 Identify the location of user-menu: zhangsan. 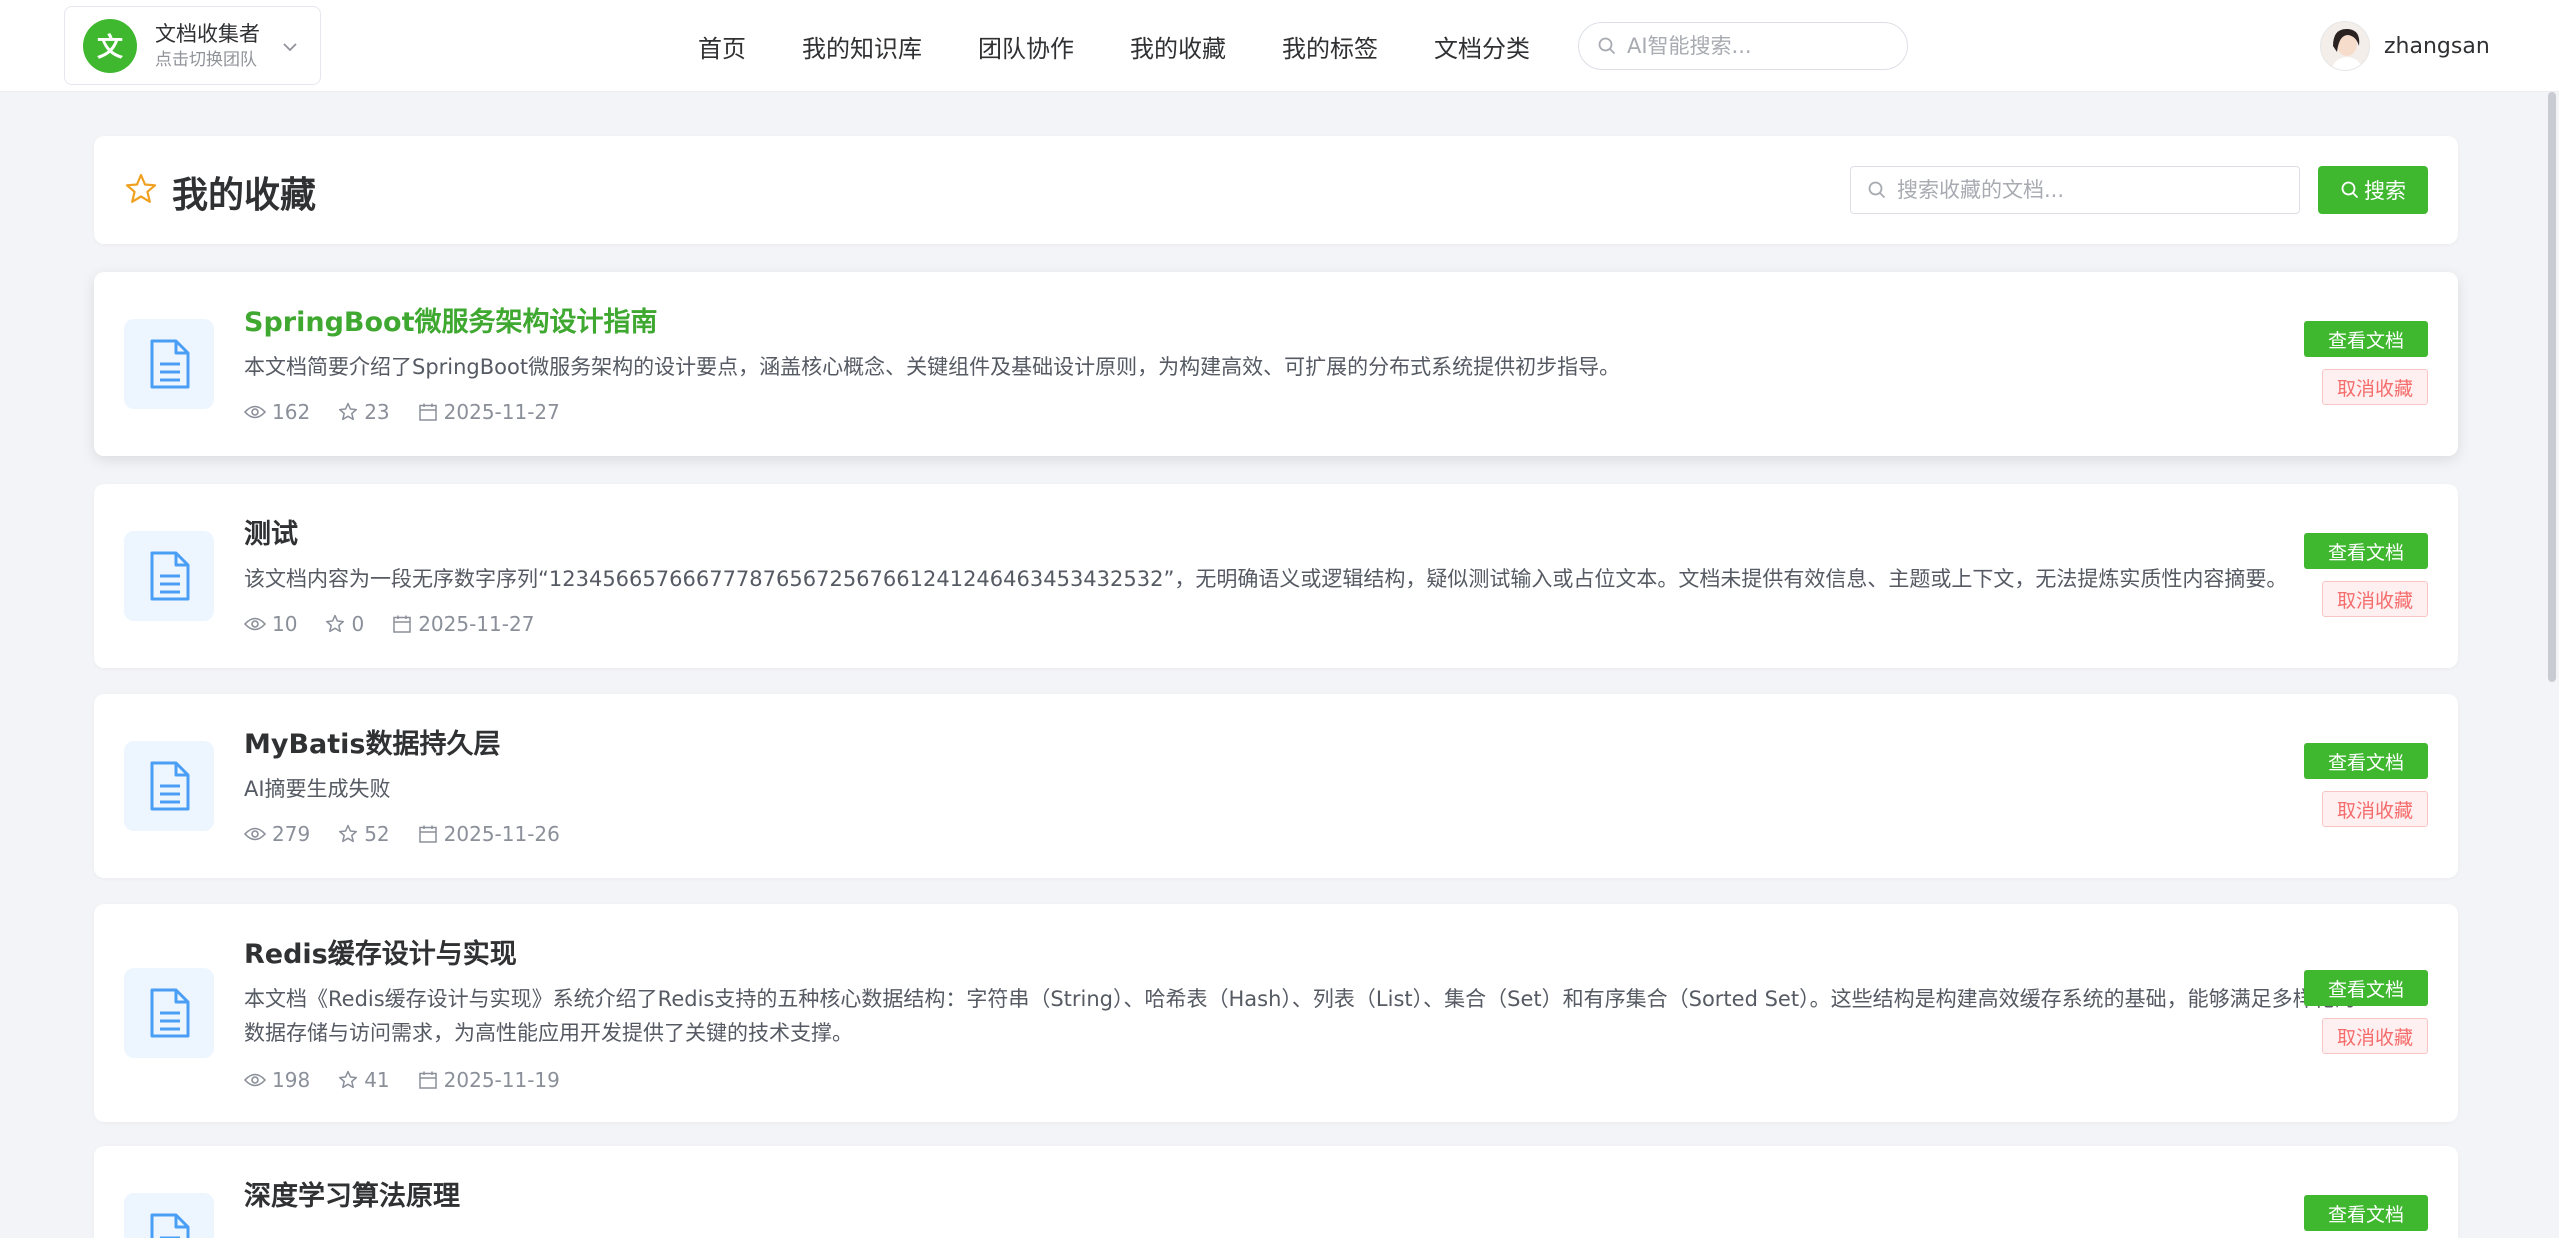
(2405, 46).